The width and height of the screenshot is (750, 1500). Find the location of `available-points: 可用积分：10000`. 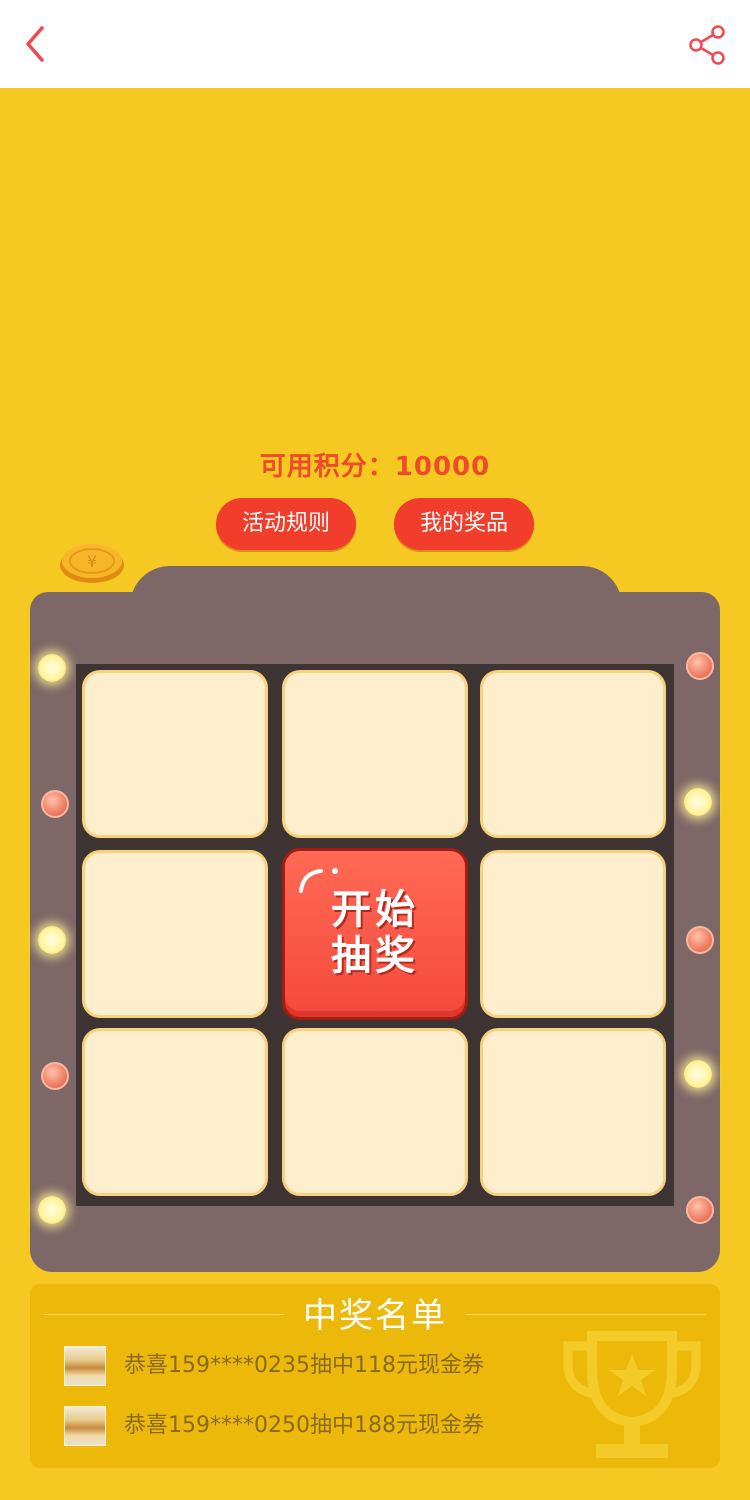

available-points: 可用积分：10000 is located at coordinates (375, 464).